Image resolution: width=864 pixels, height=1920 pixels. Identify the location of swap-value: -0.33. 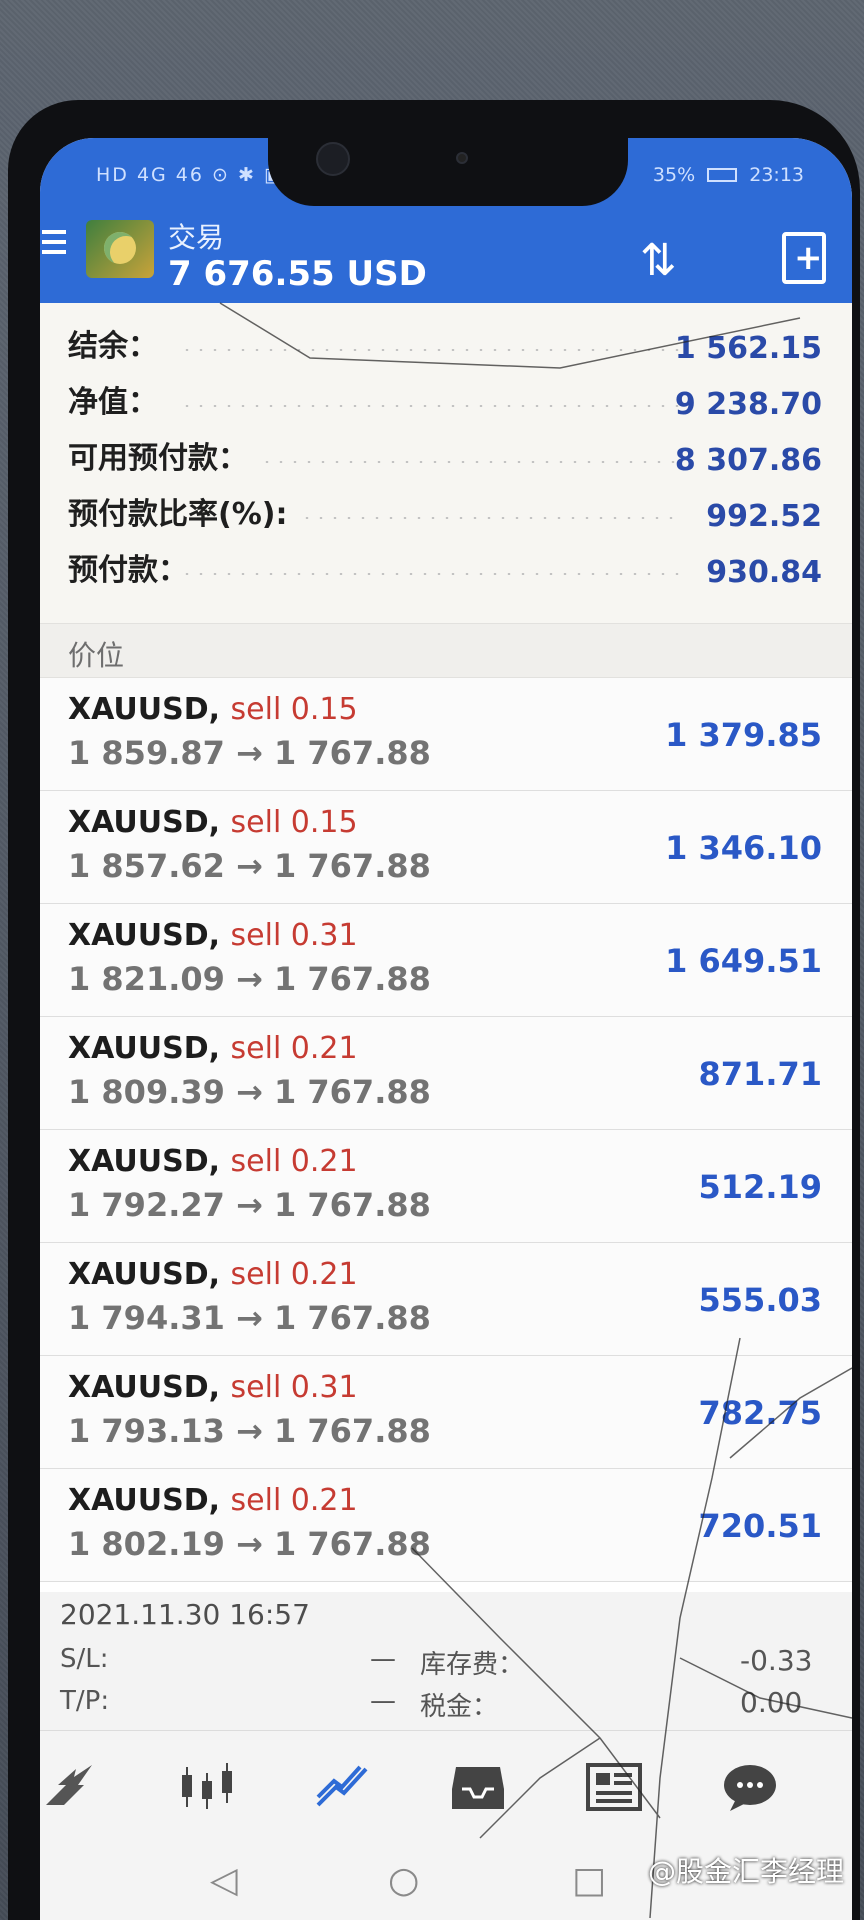
(776, 1660).